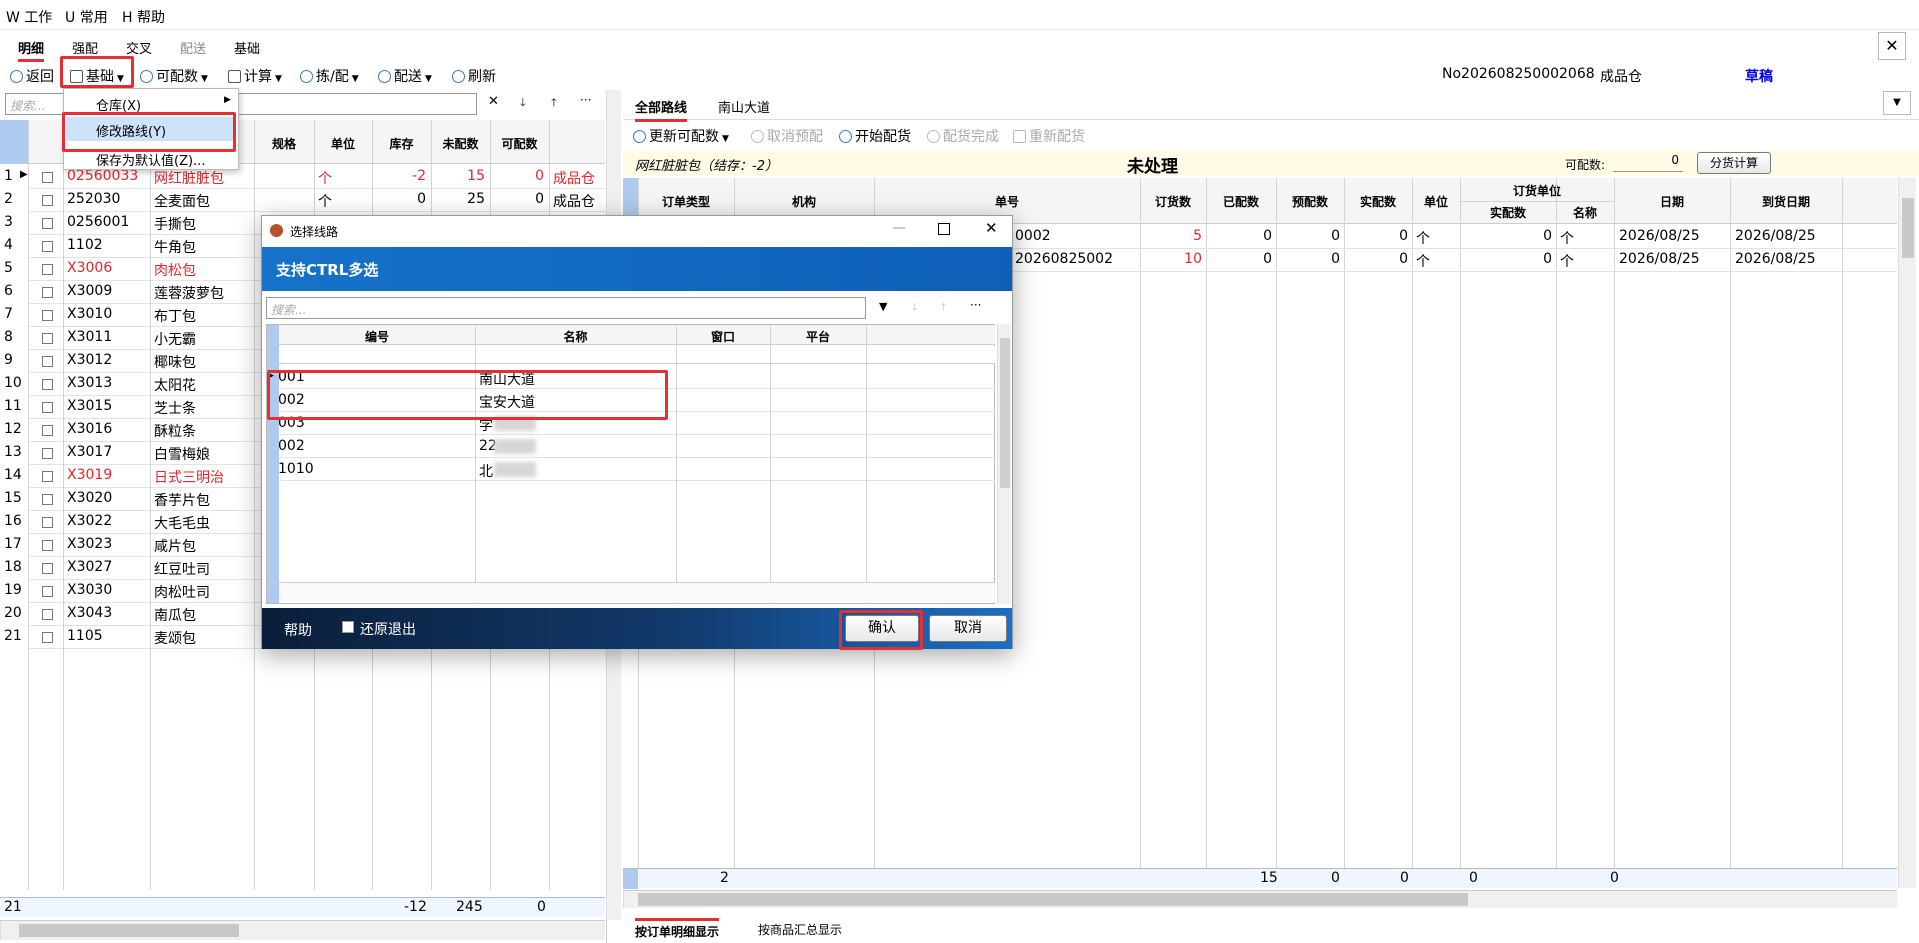  I want to click on cell-code: X3020, so click(90, 498).